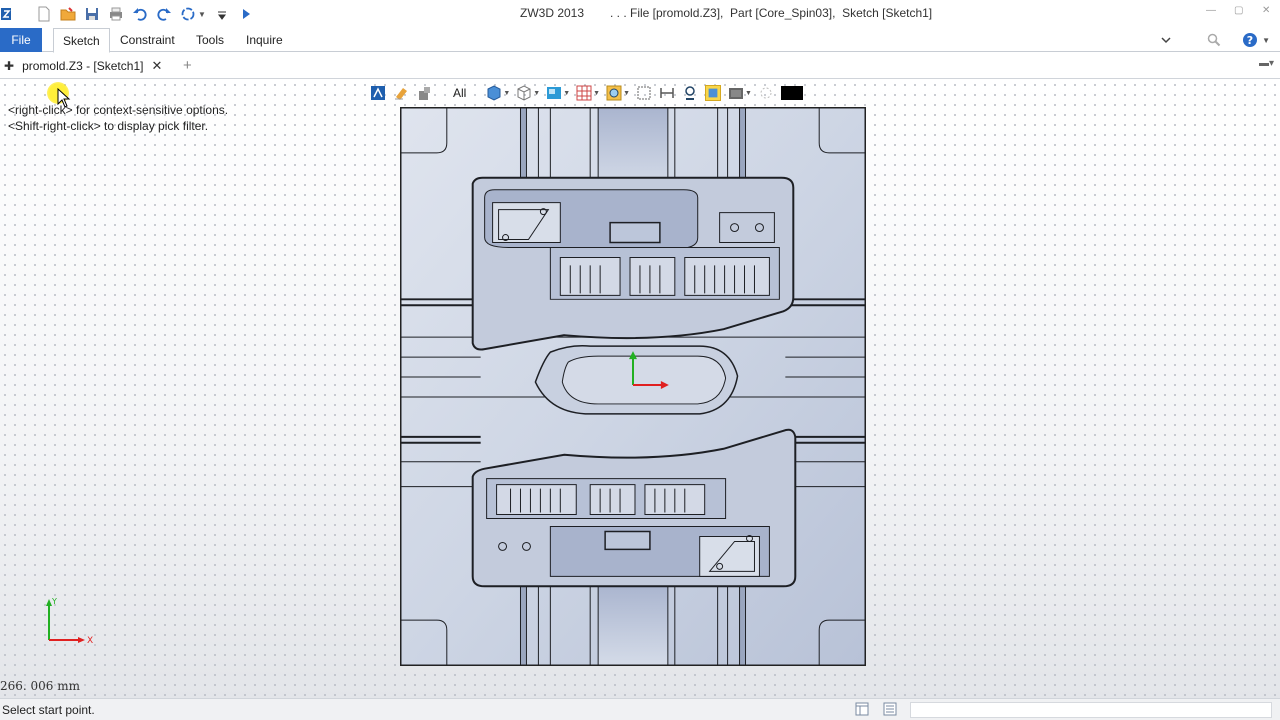 This screenshot has width=1280, height=720. I want to click on status-icons, so click(876, 709).